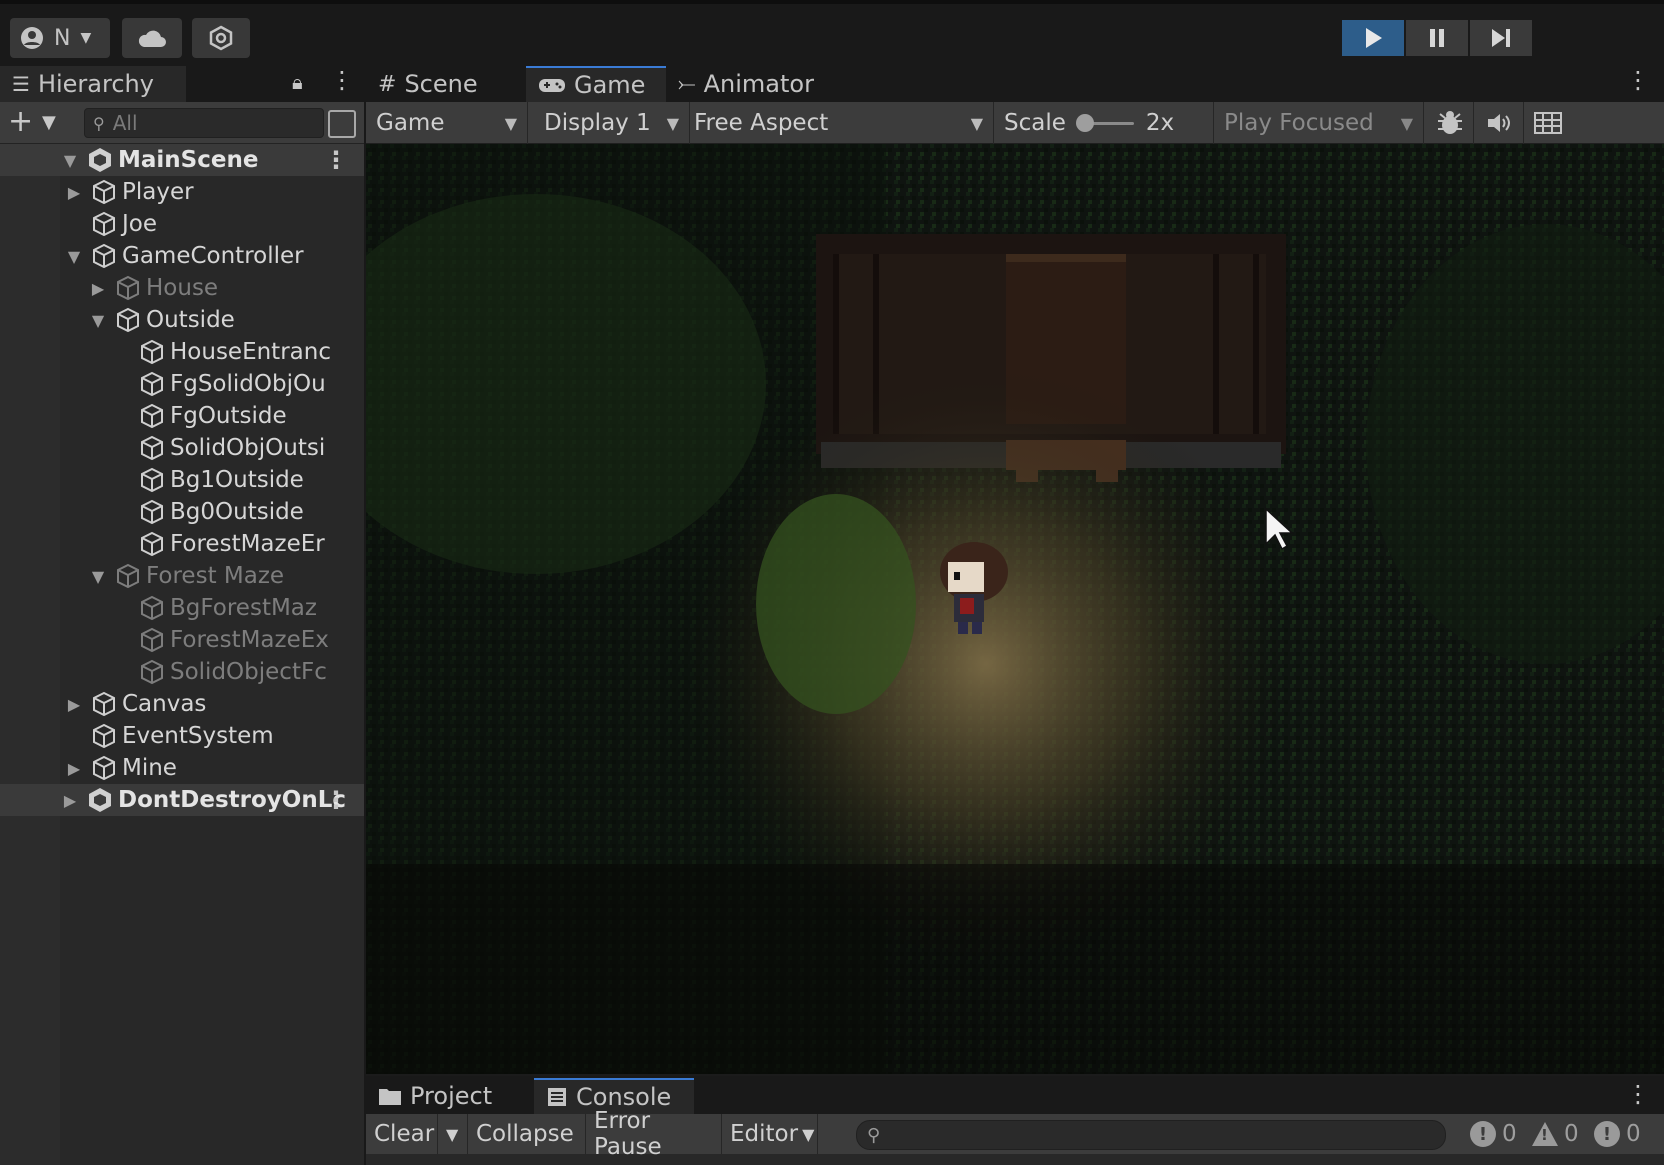 This screenshot has height=1165, width=1664. I want to click on play-mode-select: Play Focused ▼, so click(1319, 123).